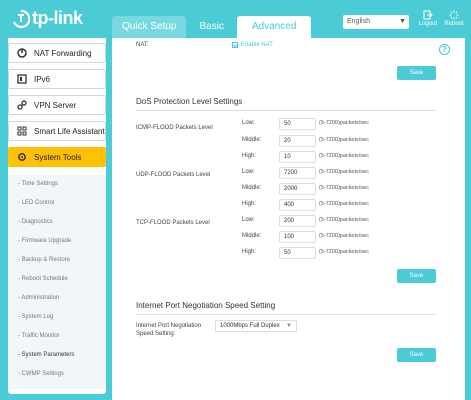 Image resolution: width=471 pixels, height=400 pixels. What do you see at coordinates (454, 24) in the screenshot?
I see `reboot-label: Reboot` at bounding box center [454, 24].